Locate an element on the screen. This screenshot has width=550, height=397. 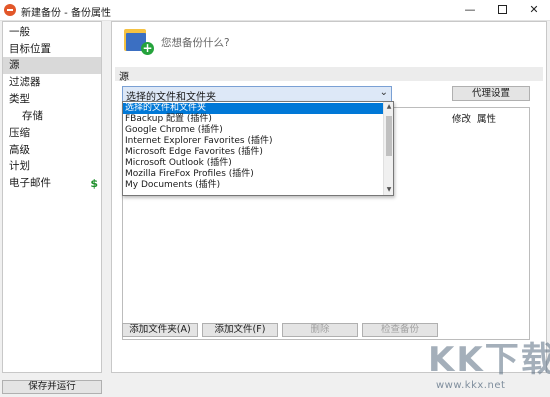
close-button: ✕ is located at coordinates (534, 10).